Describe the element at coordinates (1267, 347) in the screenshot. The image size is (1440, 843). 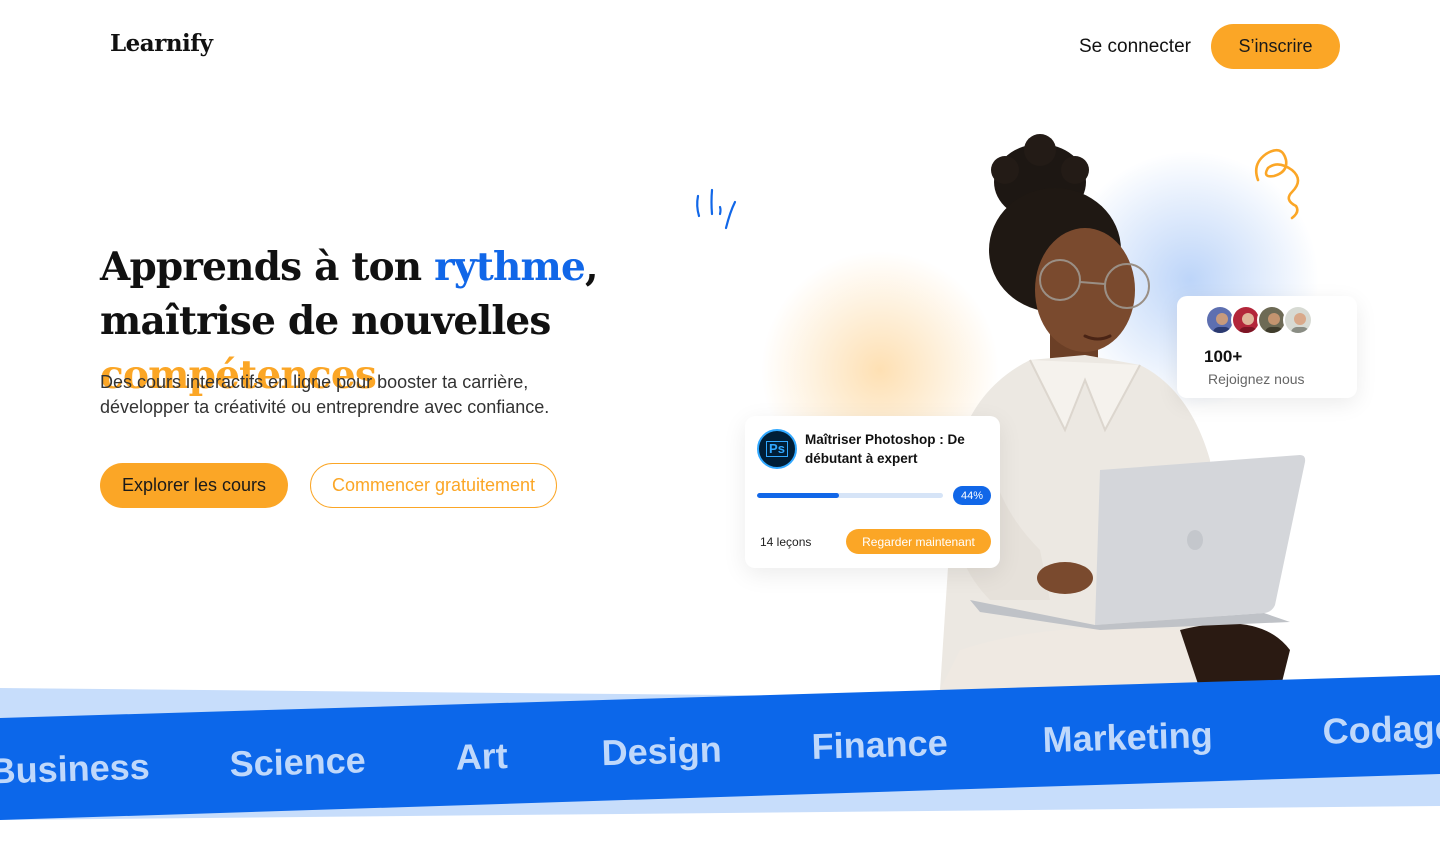
I see `community-card: 100+ Rejoignez nous` at that location.